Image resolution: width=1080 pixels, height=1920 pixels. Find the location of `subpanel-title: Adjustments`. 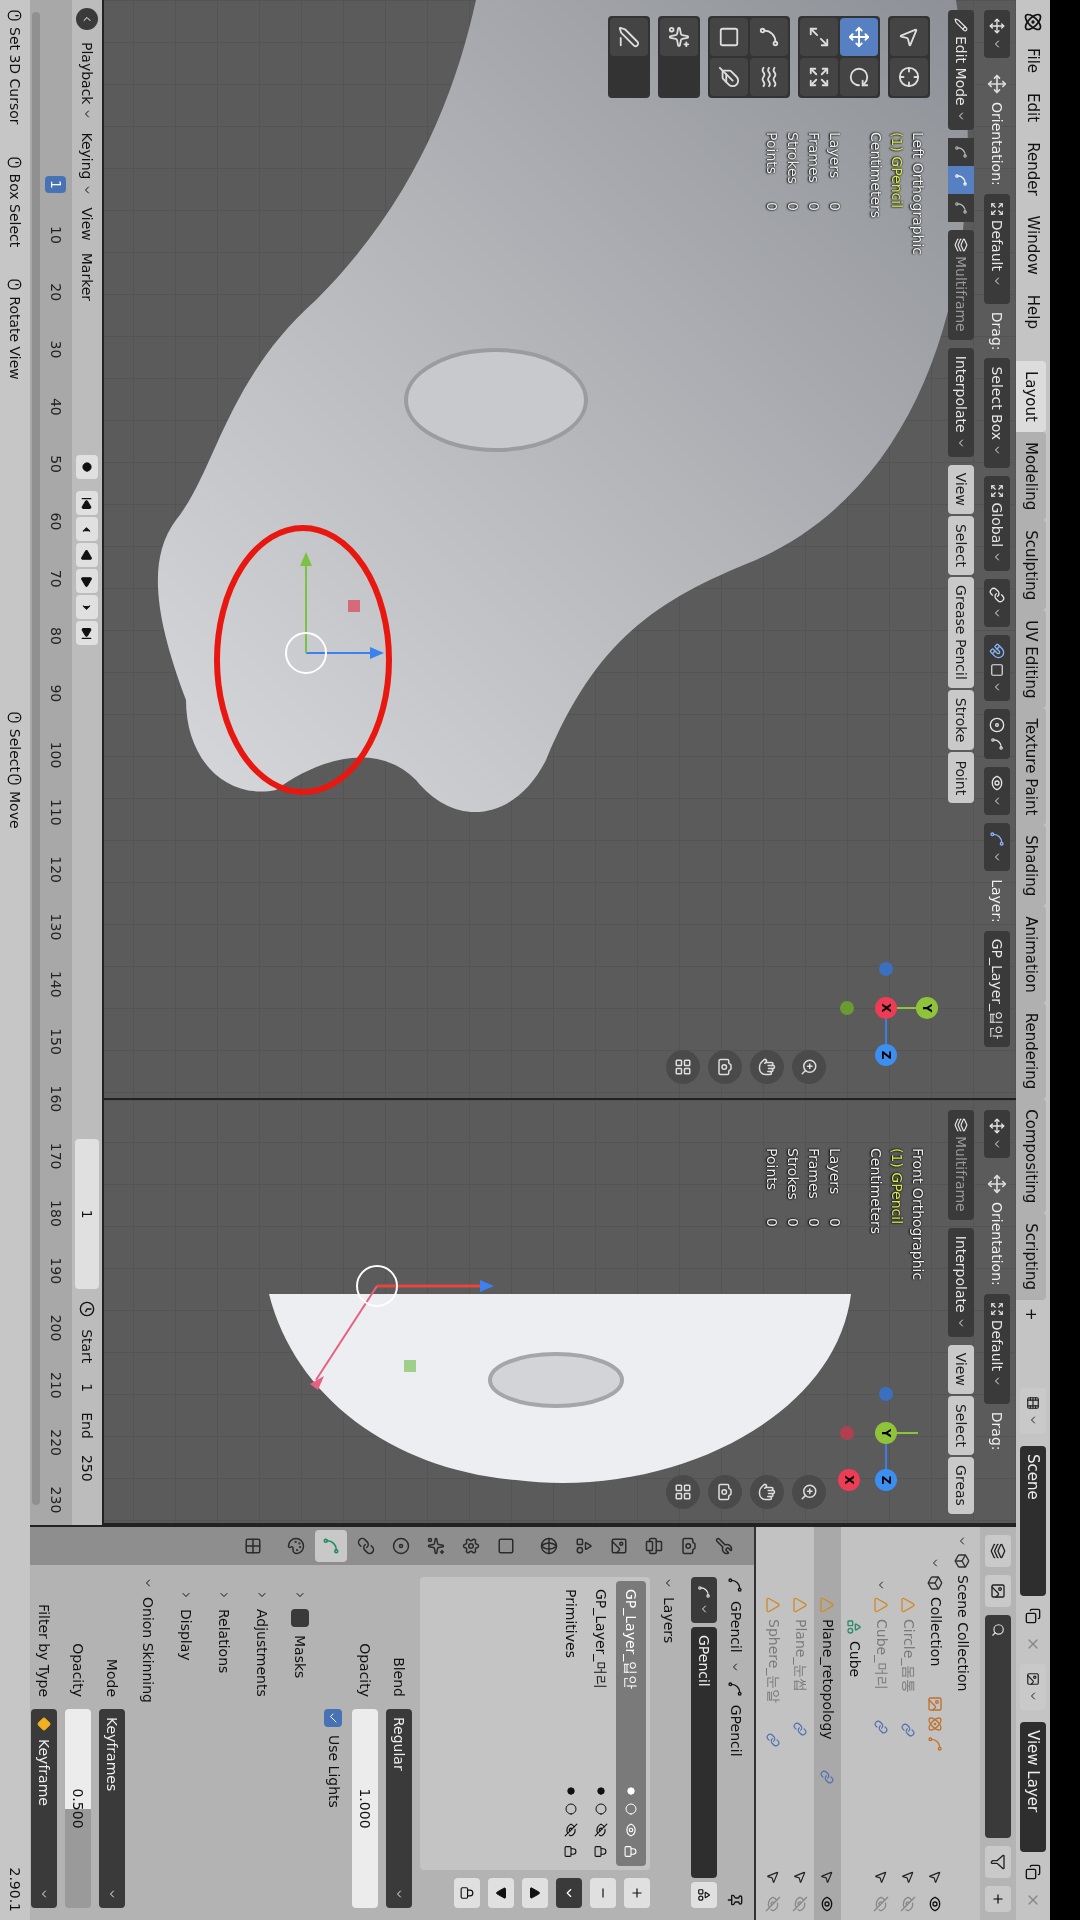

subpanel-title: Adjustments is located at coordinates (262, 1653).